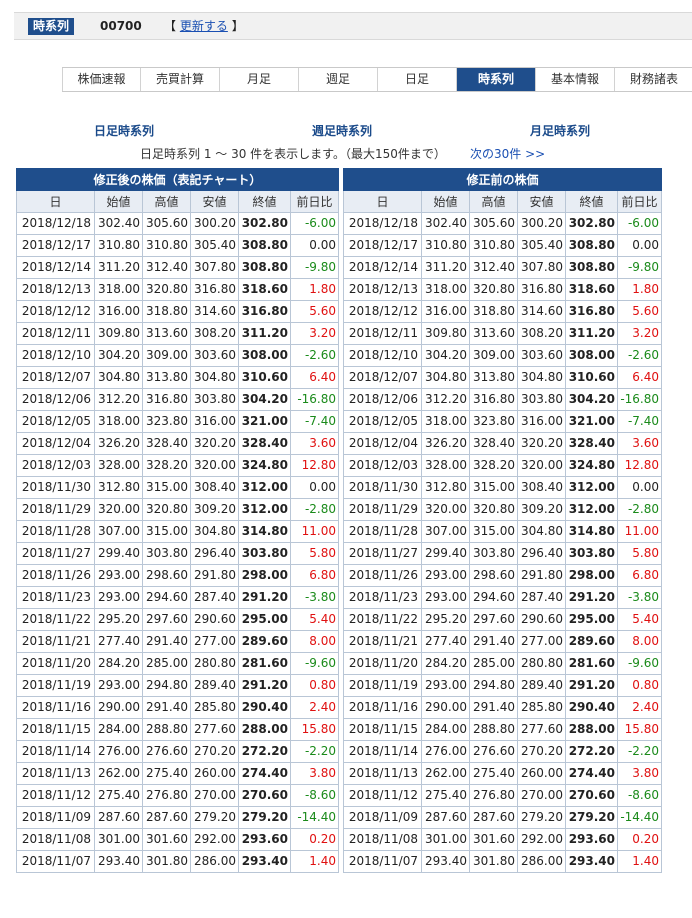  Describe the element at coordinates (541, 509) in the screenshot. I see `cell-low: 309.20` at that location.